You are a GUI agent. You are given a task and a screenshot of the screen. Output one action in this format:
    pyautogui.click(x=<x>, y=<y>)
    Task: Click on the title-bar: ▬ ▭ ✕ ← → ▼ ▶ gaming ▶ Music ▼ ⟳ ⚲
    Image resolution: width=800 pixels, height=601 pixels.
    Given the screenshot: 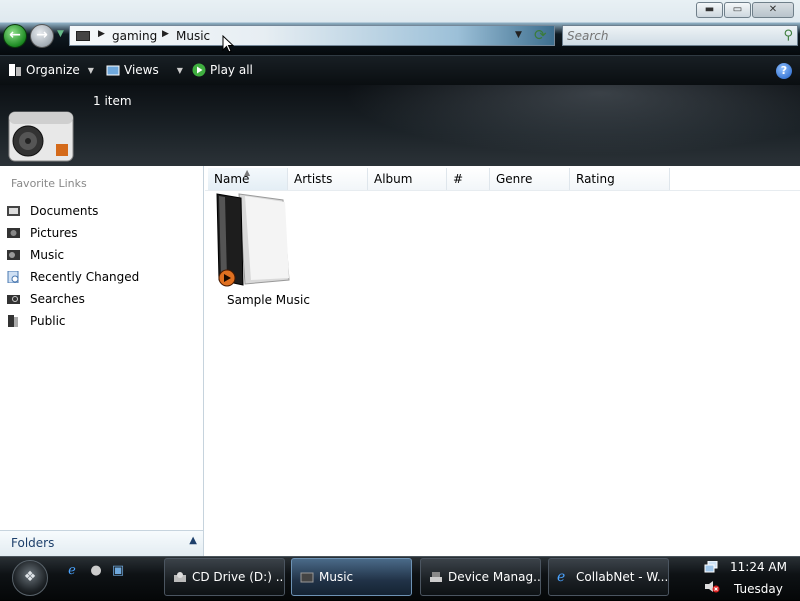 What is the action you would take?
    pyautogui.click(x=400, y=27)
    